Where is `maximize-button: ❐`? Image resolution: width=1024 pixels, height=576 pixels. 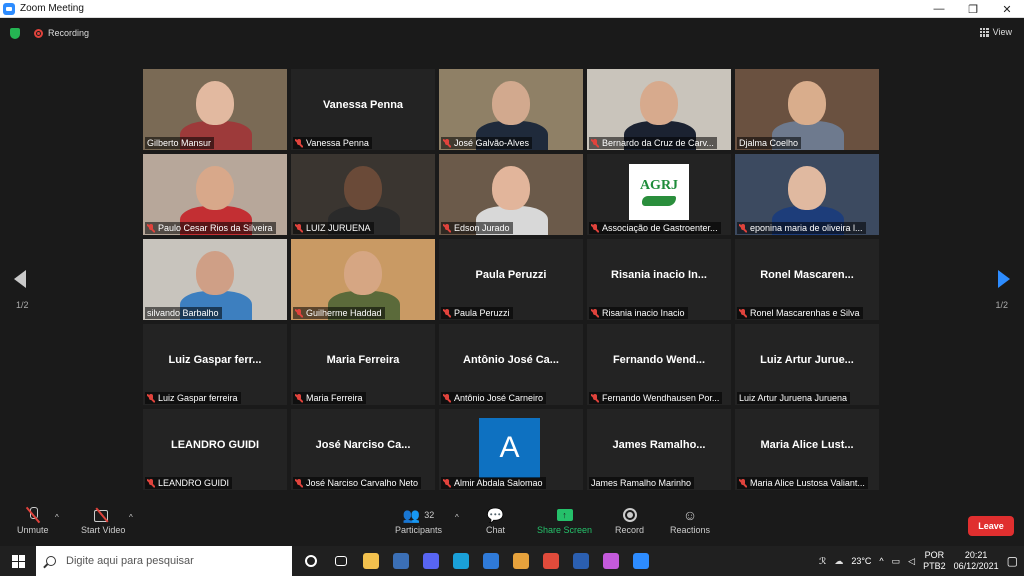 maximize-button: ❐ is located at coordinates (973, 9).